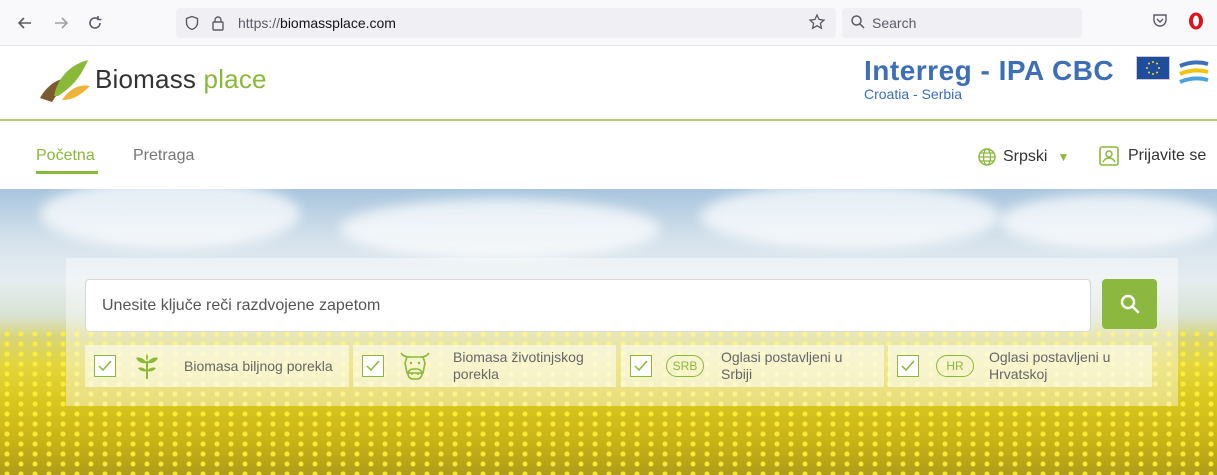 The width and height of the screenshot is (1217, 475). Describe the element at coordinates (415, 366) in the screenshot. I see `cow-icon` at that location.